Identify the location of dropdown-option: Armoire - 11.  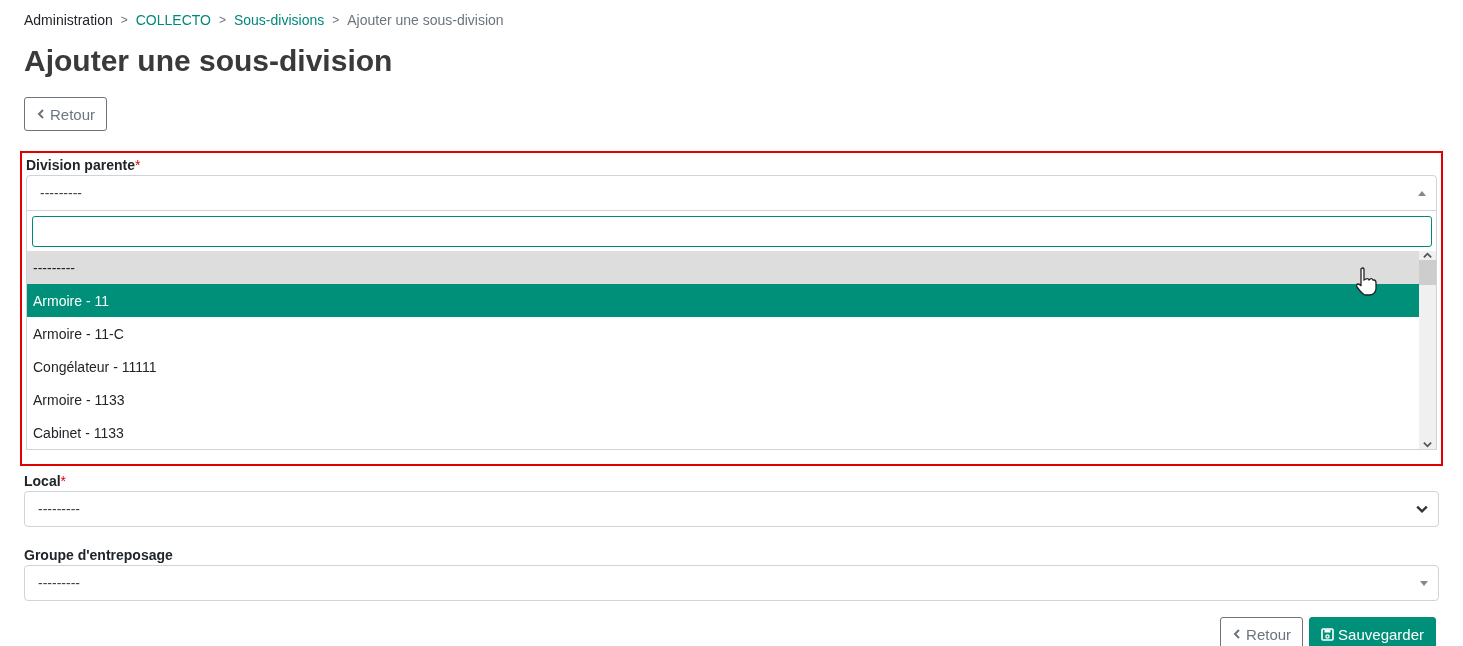
(723, 300).